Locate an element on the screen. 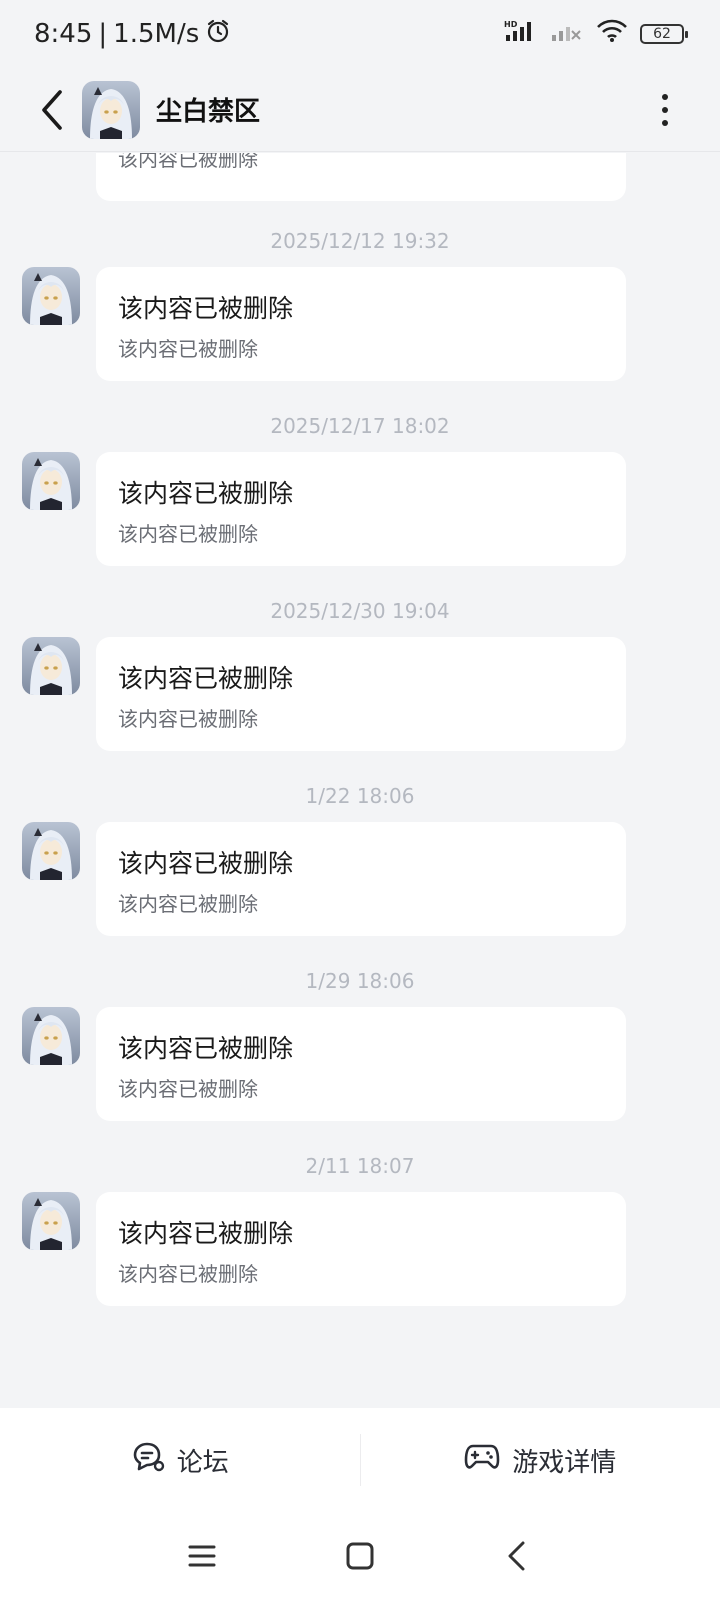 The height and width of the screenshot is (1600, 720). status-right: HD 62 is located at coordinates (596, 34).